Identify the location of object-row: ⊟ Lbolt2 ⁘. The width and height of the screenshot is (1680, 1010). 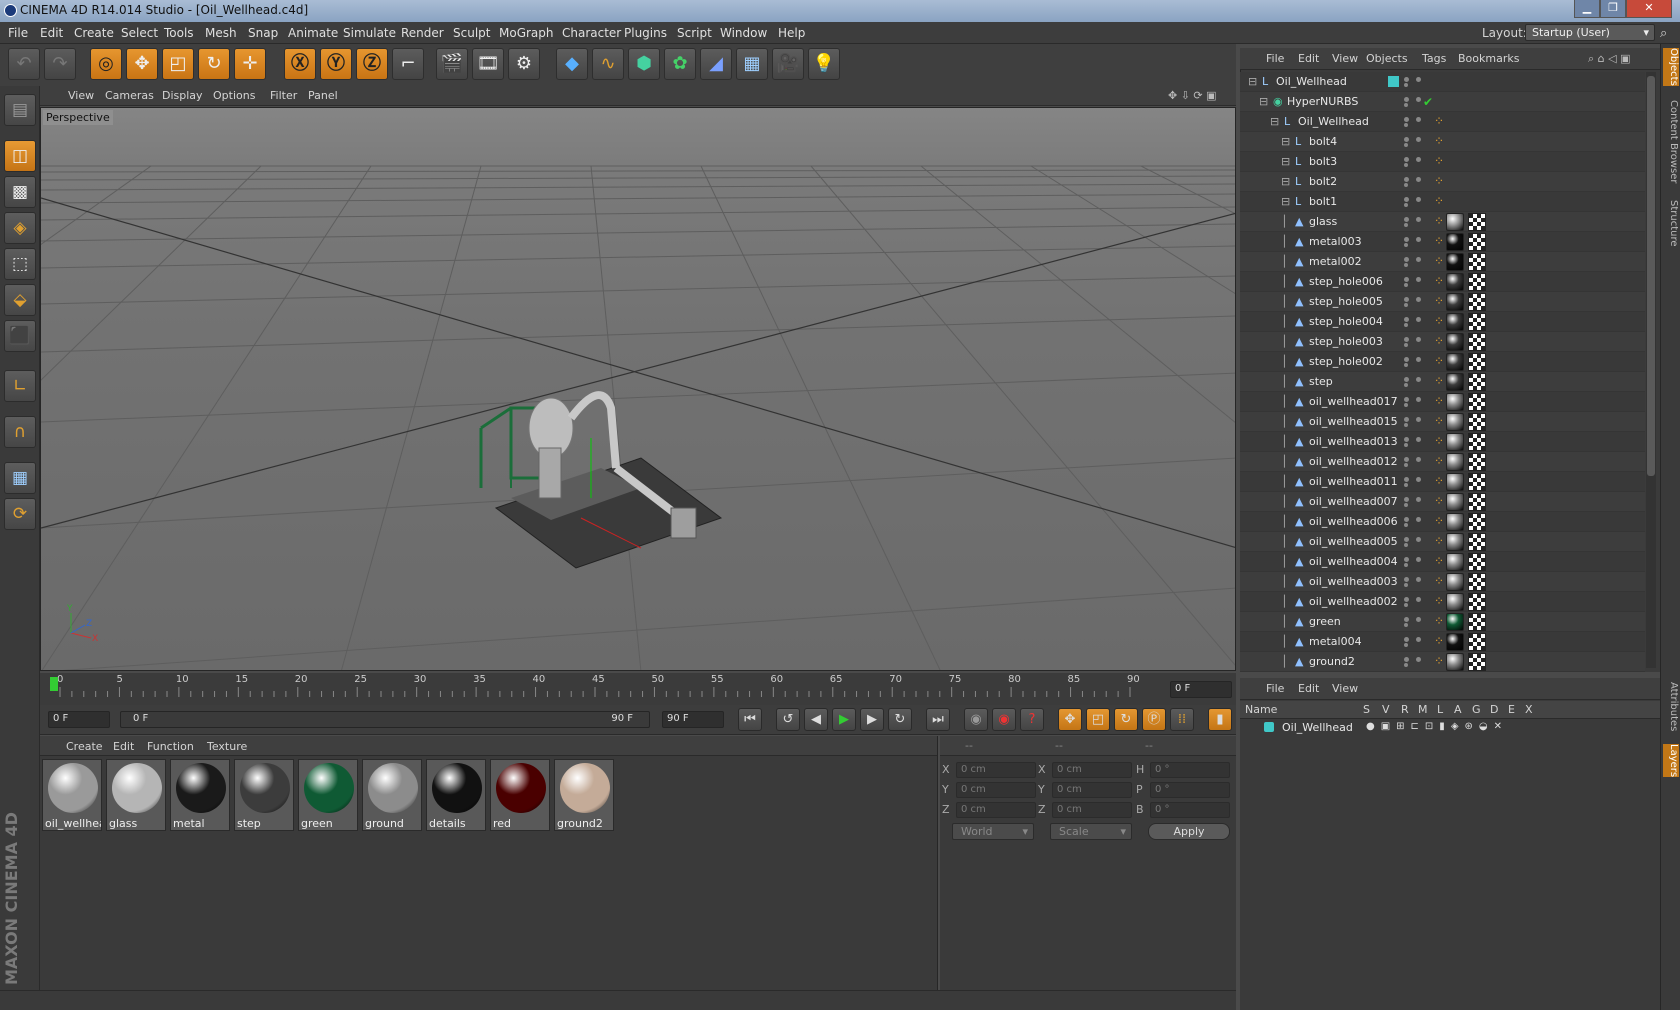
(1442, 182).